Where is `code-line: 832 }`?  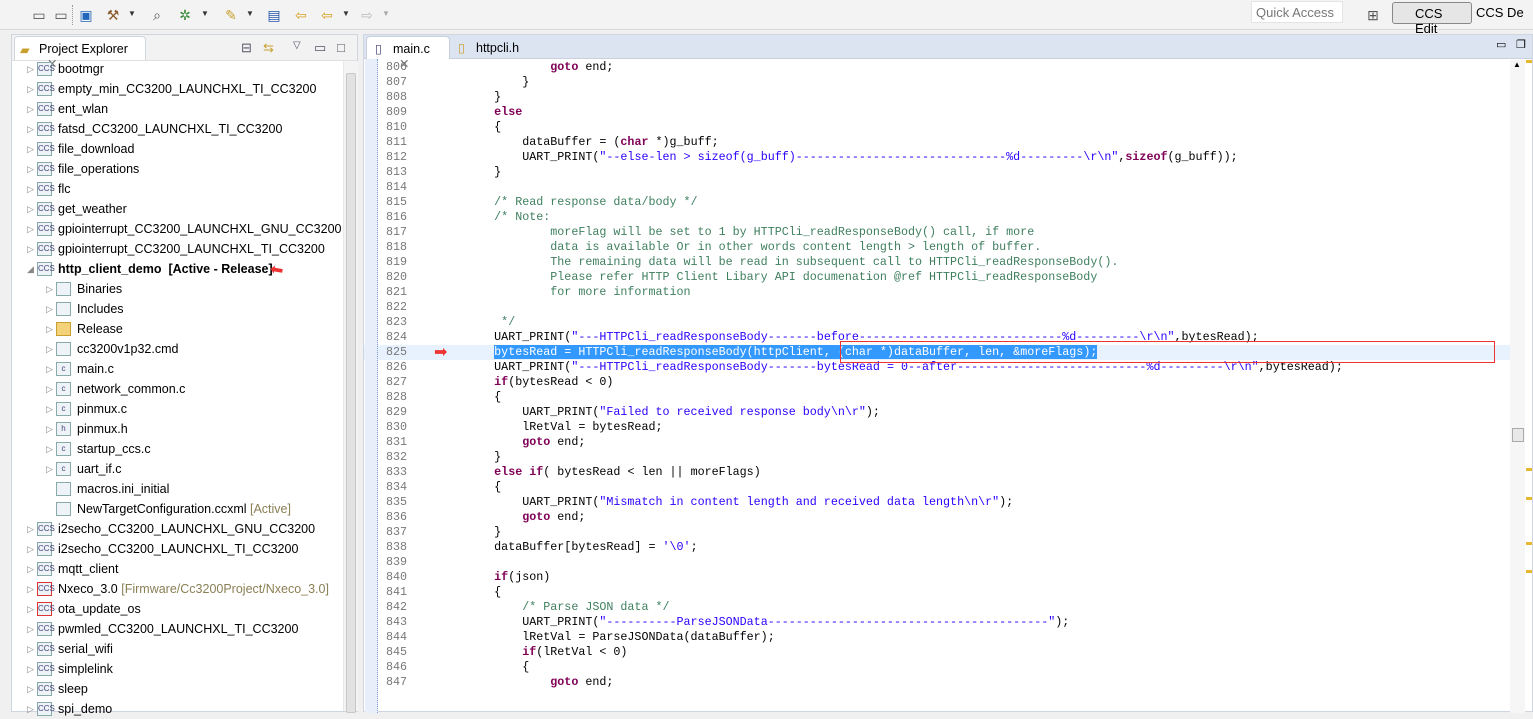
code-line: 832 } is located at coordinates (937, 457).